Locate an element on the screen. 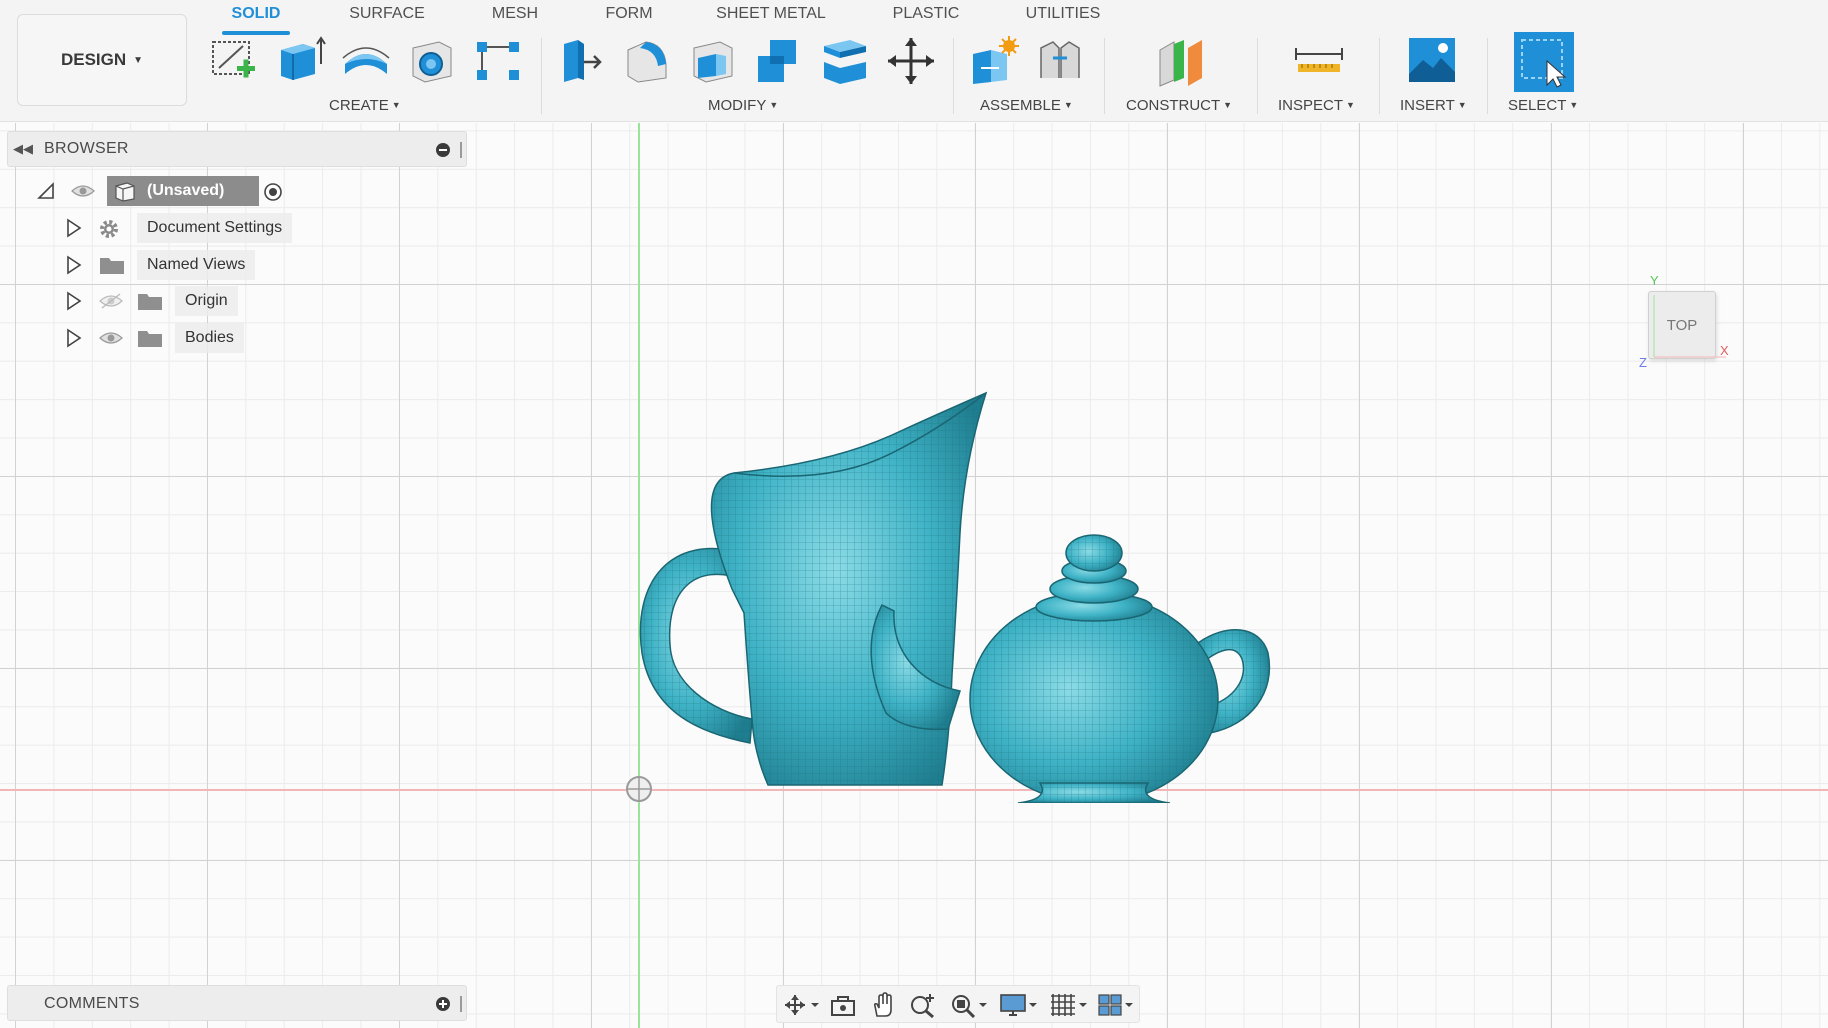  browser-item-document-settings: Document Settings is located at coordinates (187, 228).